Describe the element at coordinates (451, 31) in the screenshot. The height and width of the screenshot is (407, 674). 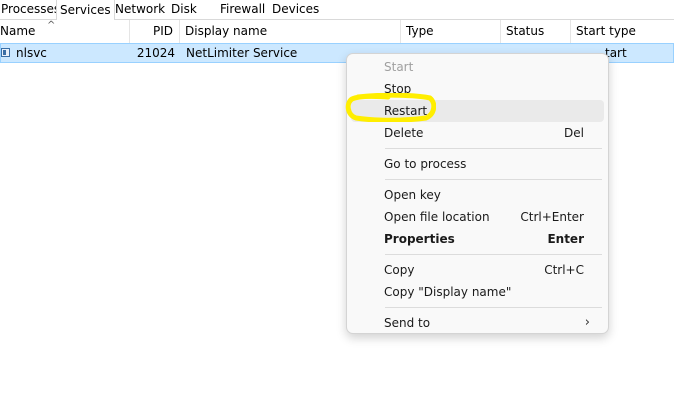
I see `column-type: Type` at that location.